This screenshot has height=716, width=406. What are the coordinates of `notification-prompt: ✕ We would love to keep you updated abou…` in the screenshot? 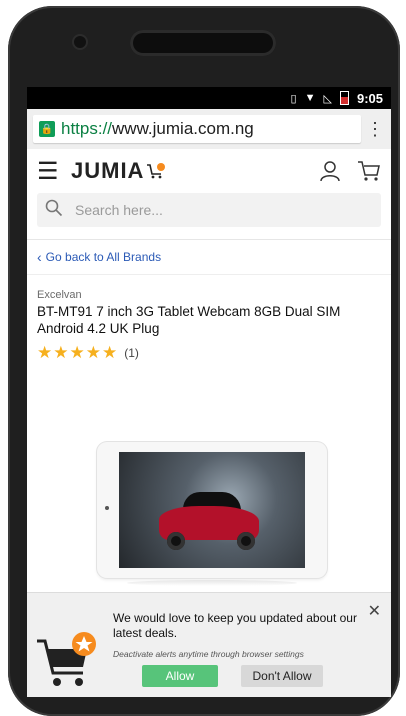 It's located at (209, 644).